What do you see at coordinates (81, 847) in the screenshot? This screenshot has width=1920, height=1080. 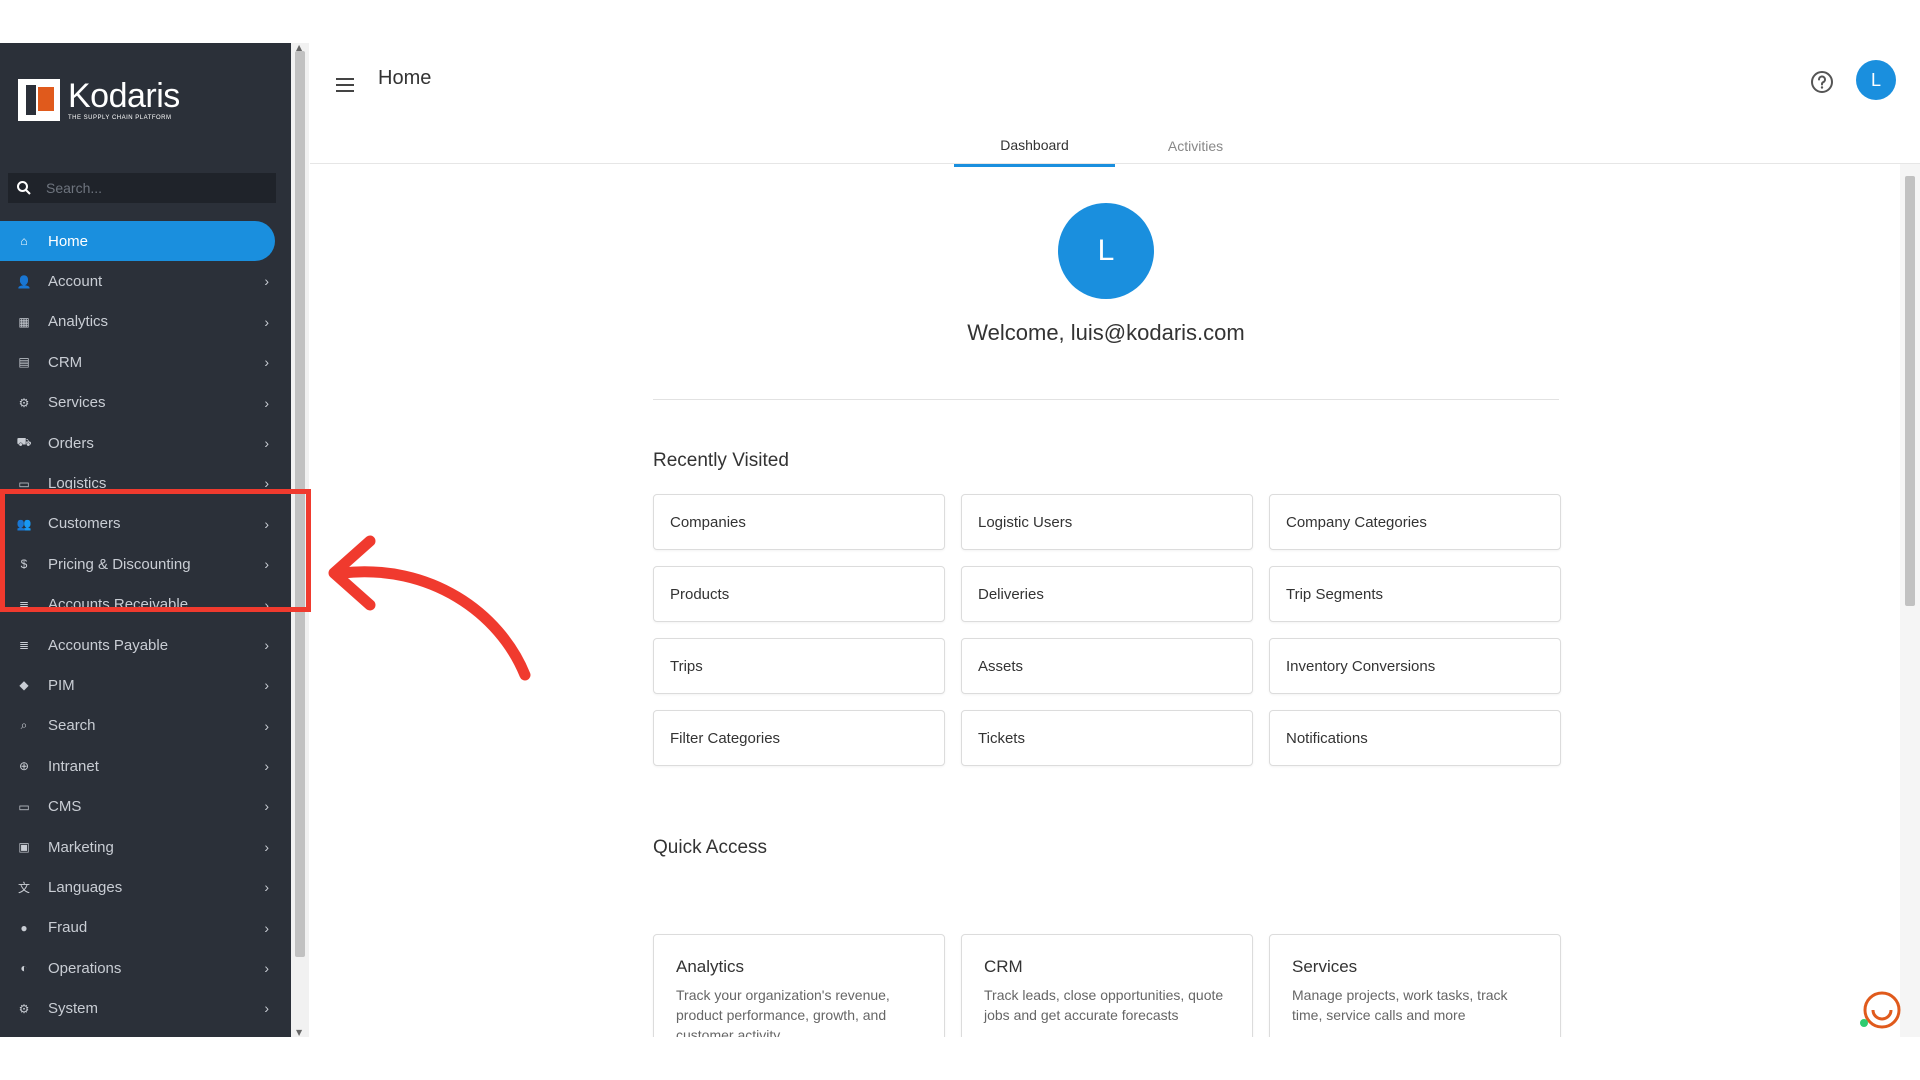 I see `sidebar-item-label: Marketing` at bounding box center [81, 847].